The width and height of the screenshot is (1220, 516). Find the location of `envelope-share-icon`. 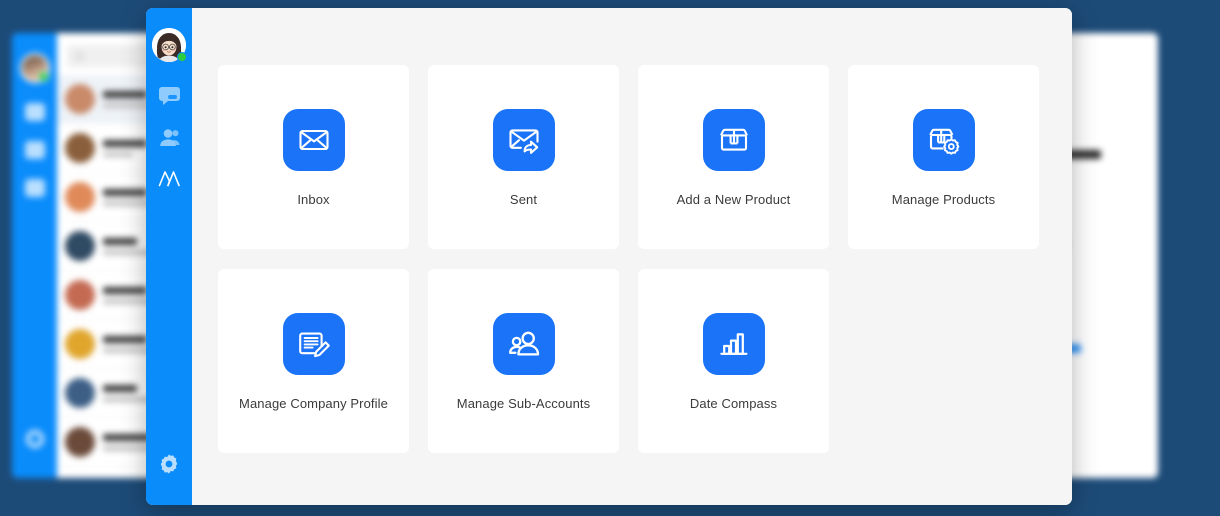

envelope-share-icon is located at coordinates (523, 141).